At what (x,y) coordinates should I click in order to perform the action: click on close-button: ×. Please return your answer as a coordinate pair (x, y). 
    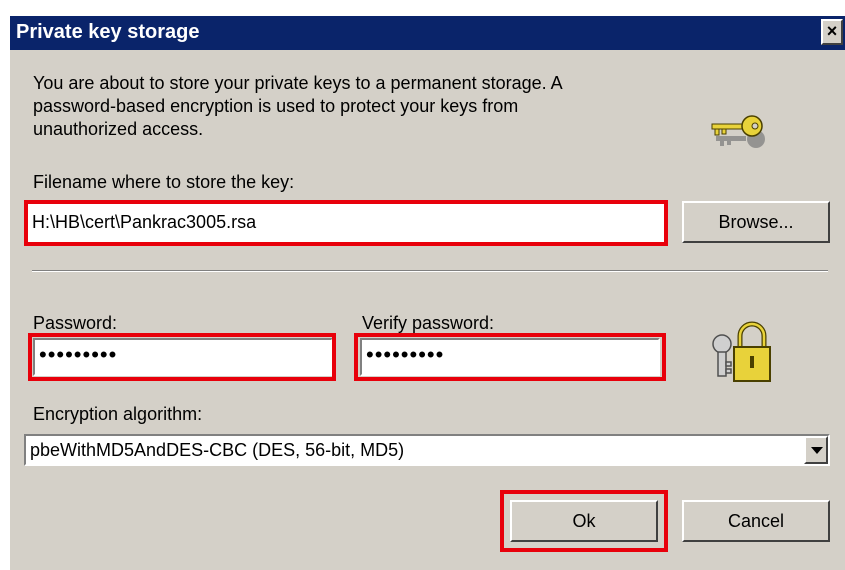
    Looking at the image, I should click on (832, 32).